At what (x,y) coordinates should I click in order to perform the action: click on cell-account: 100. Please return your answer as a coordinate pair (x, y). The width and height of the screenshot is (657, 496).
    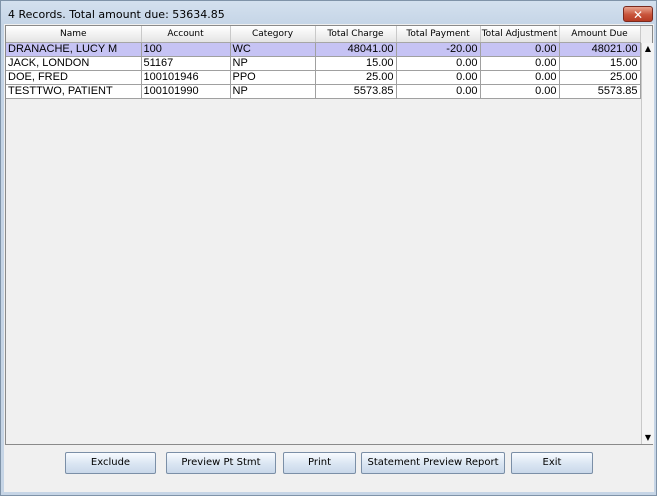
    Looking at the image, I should click on (186, 49).